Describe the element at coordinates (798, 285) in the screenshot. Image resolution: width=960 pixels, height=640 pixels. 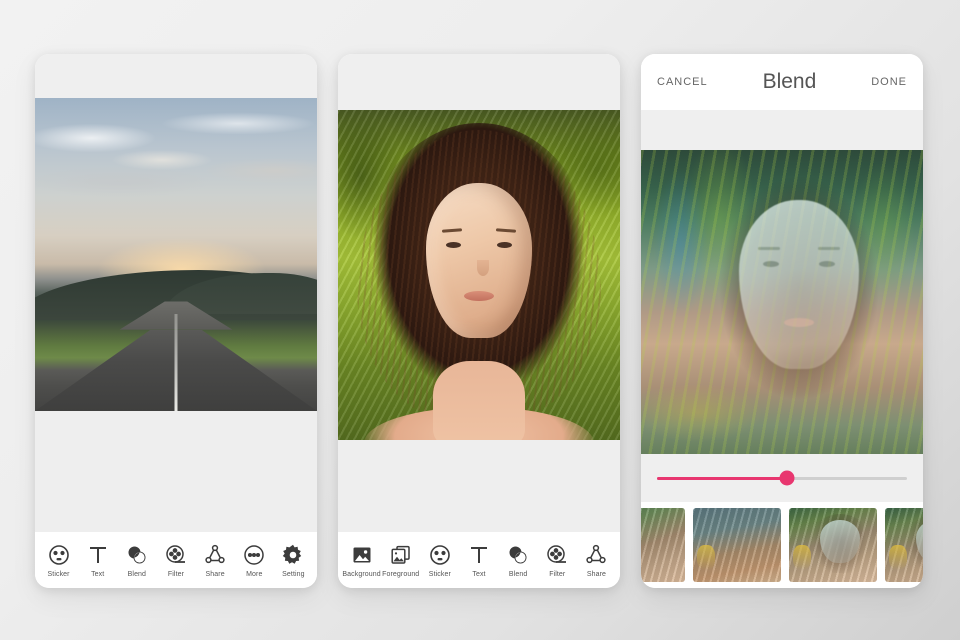
I see `blend-portrait-face` at that location.